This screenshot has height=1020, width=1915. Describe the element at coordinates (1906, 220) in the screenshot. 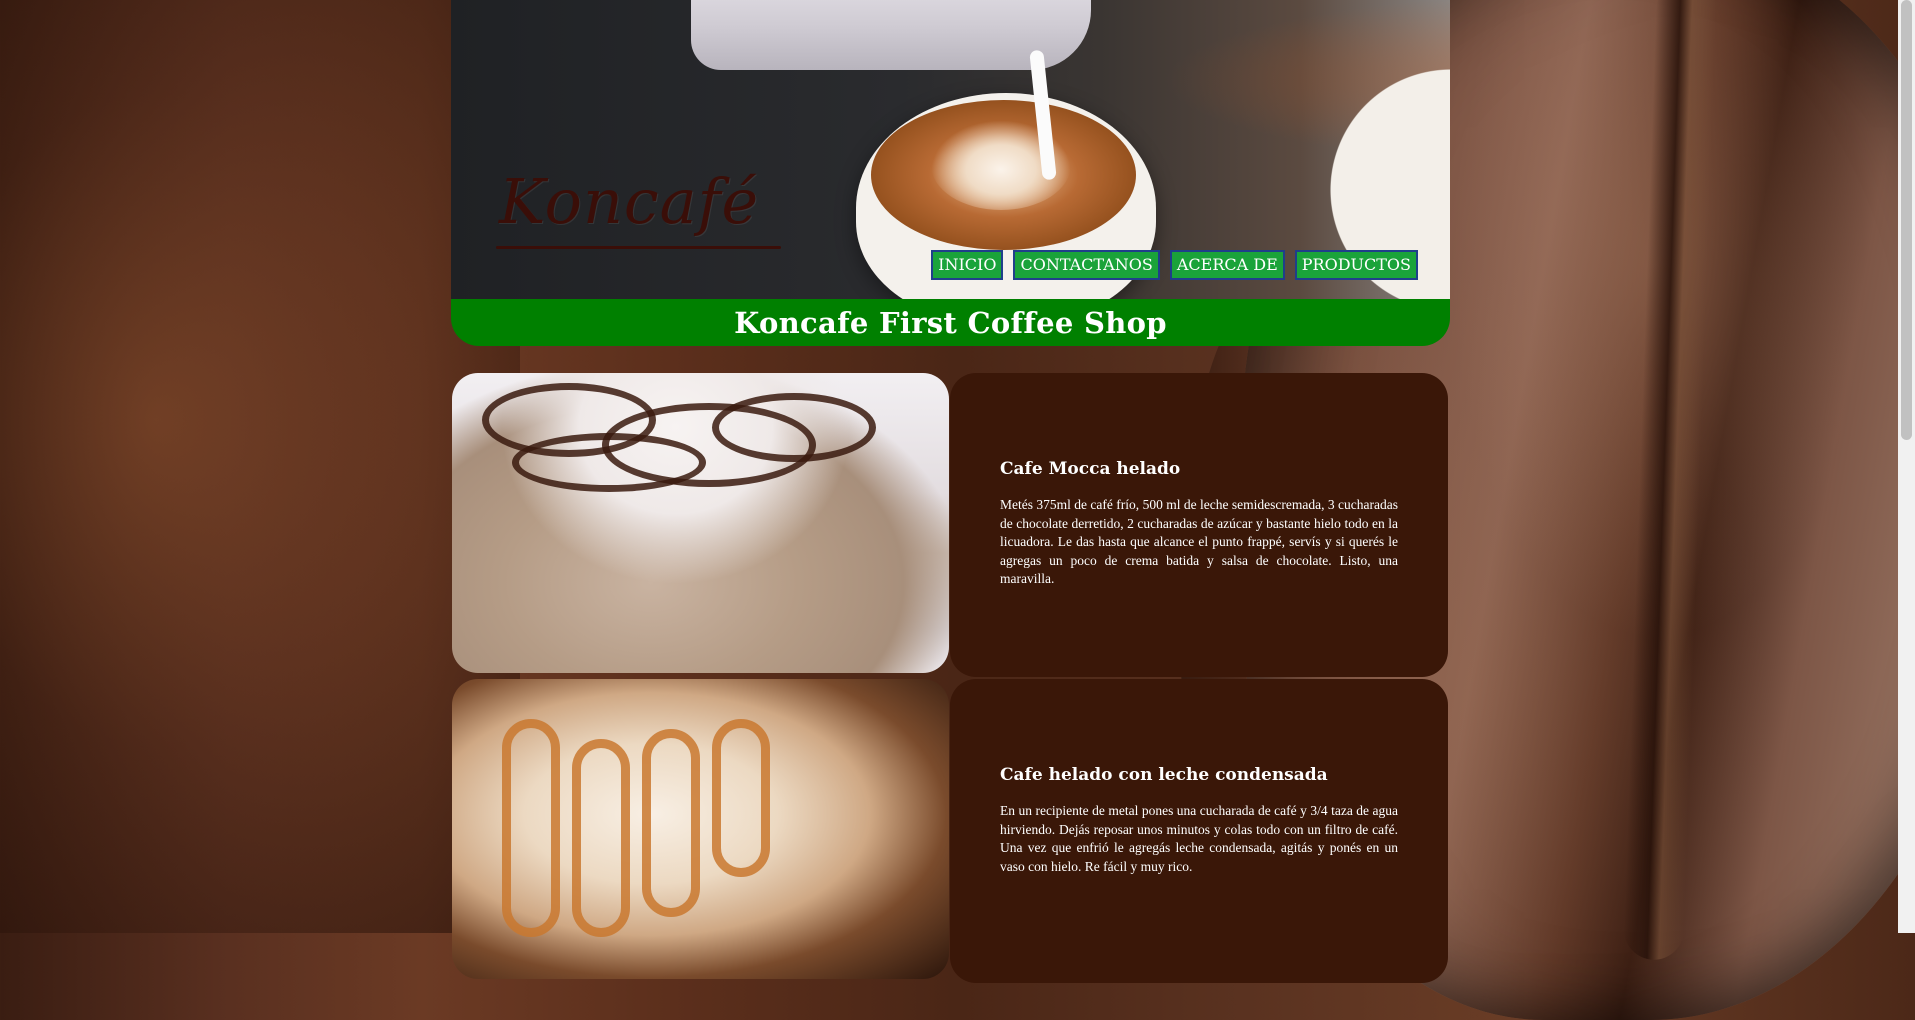

I see `scrollbar-thumb` at that location.